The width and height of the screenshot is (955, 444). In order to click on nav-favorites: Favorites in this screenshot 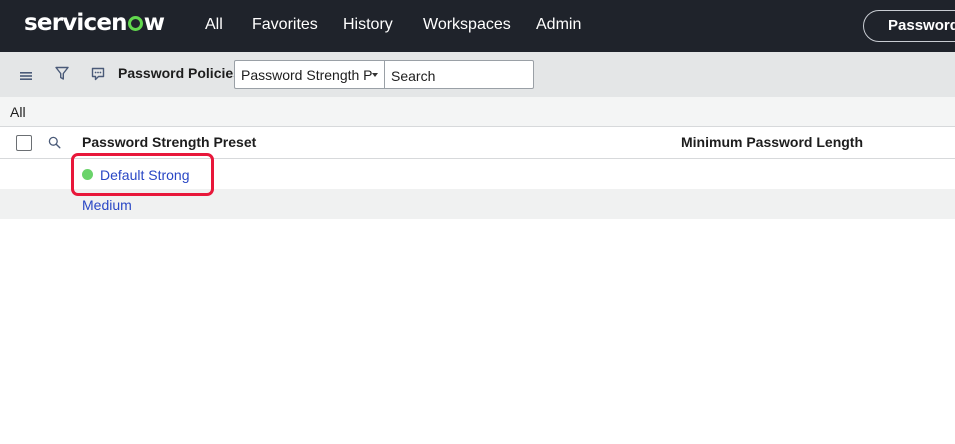, I will do `click(285, 25)`.